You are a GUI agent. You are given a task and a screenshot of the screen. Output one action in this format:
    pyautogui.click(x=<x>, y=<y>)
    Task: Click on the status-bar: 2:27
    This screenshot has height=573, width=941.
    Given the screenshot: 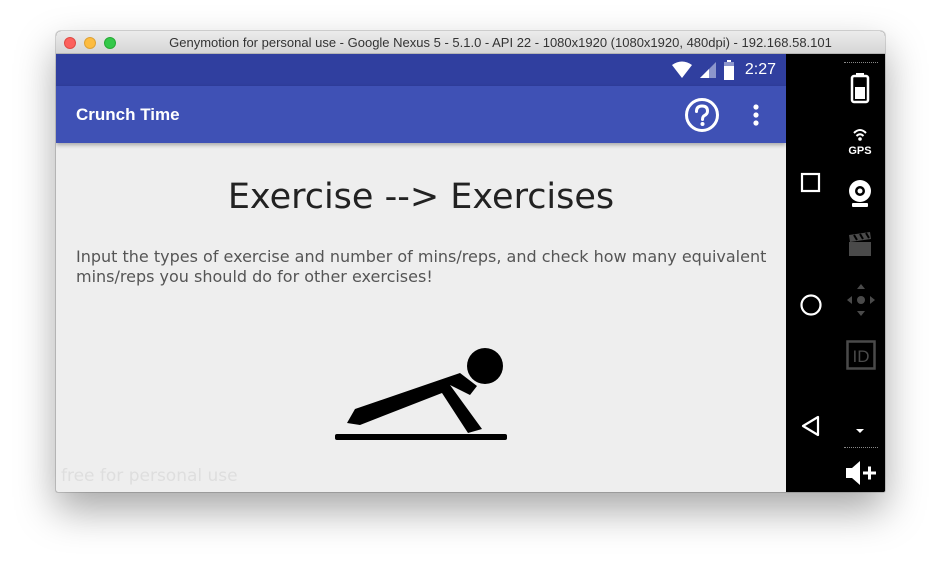 What is the action you would take?
    pyautogui.click(x=421, y=70)
    